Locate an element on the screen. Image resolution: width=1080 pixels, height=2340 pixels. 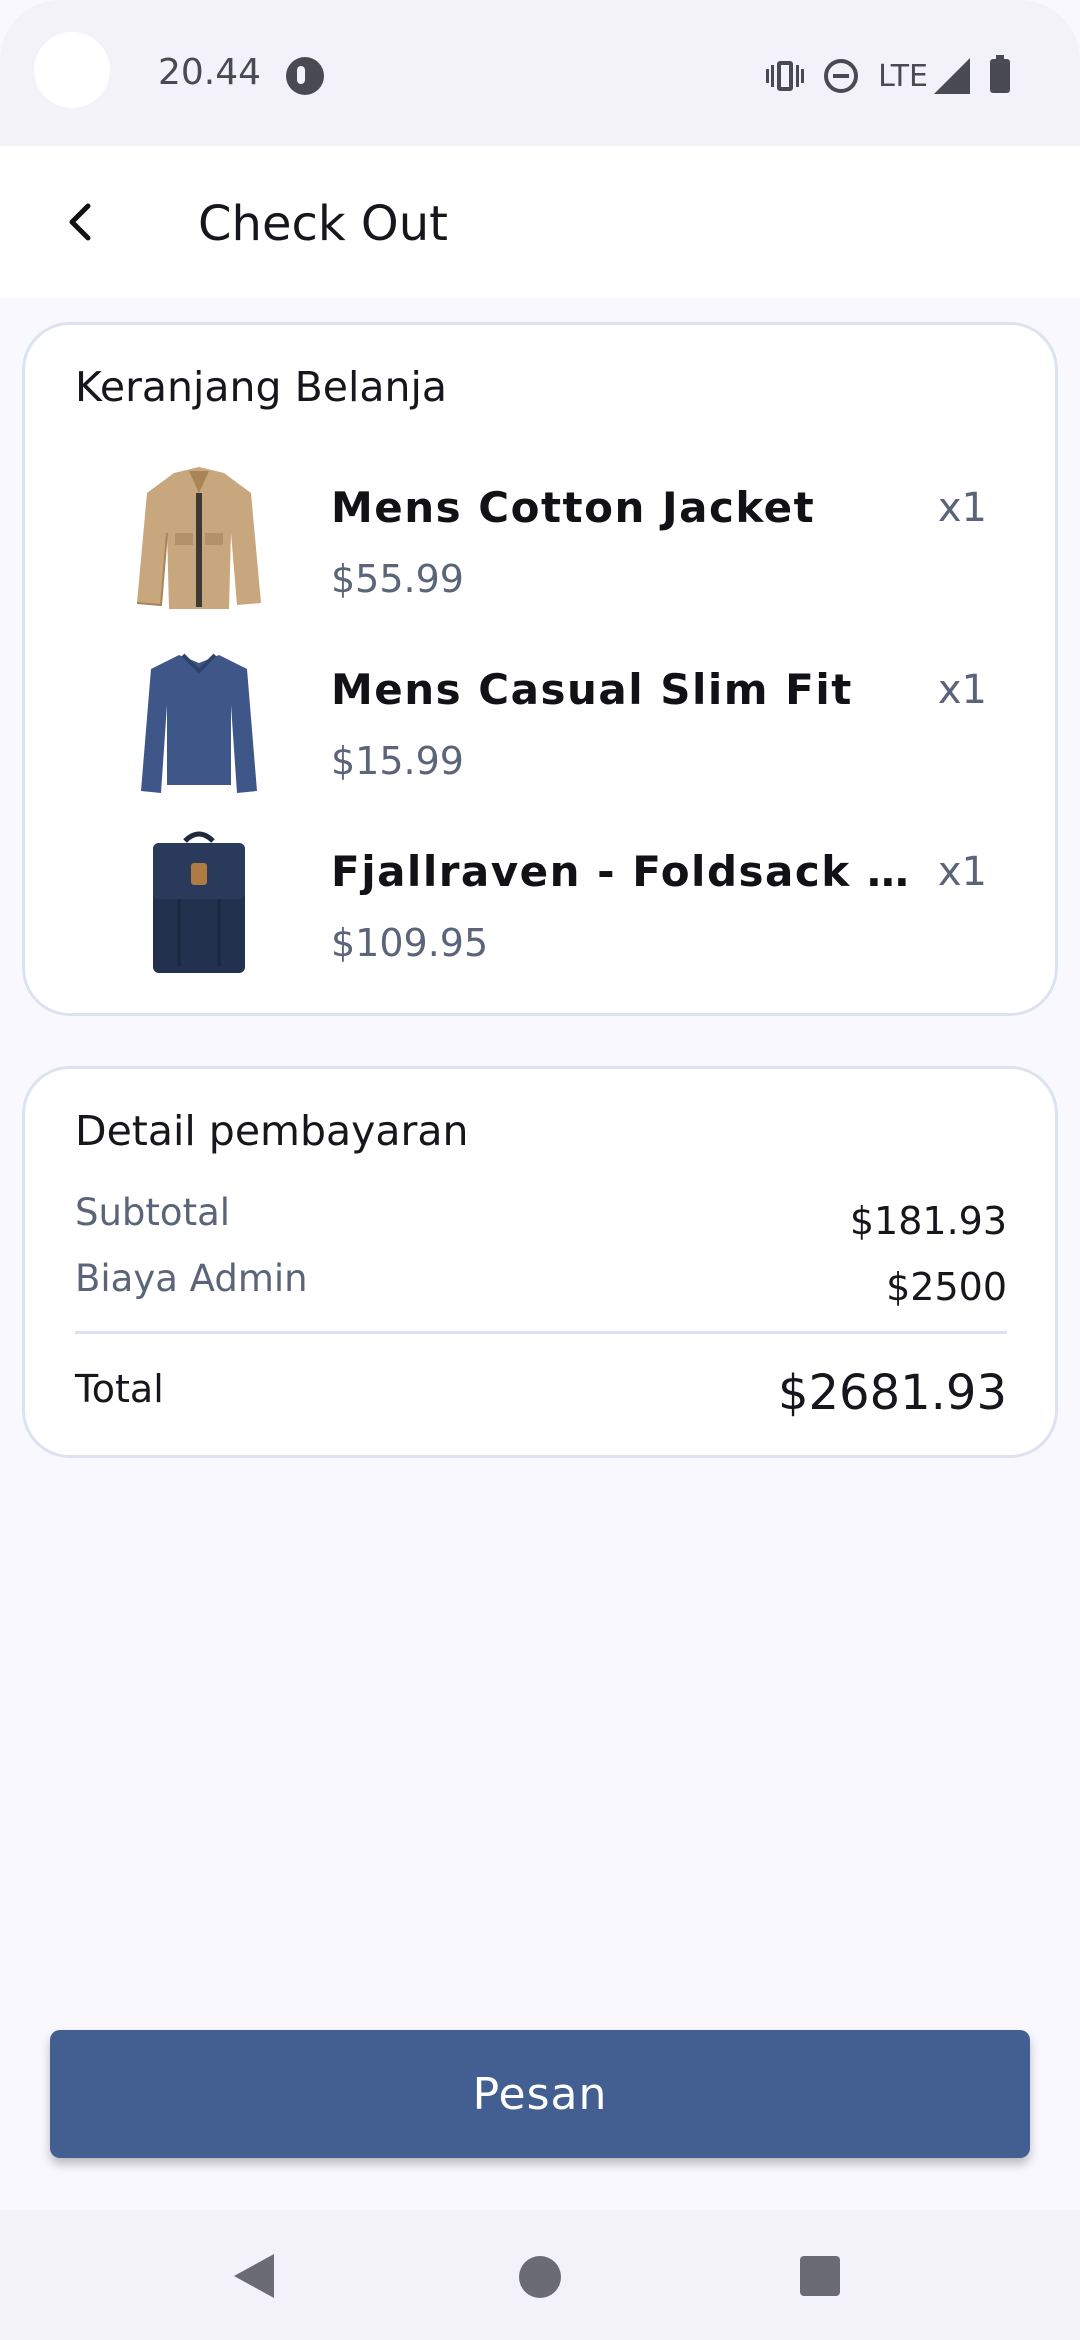
nav-home-icon is located at coordinates (540, 2277).